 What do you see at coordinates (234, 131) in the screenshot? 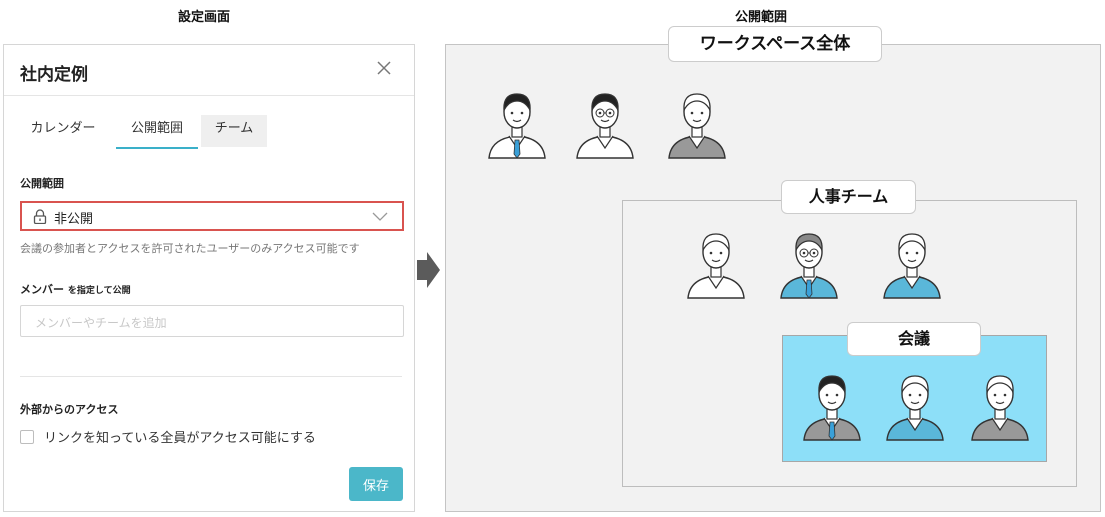
I see `tab-team: チーム` at bounding box center [234, 131].